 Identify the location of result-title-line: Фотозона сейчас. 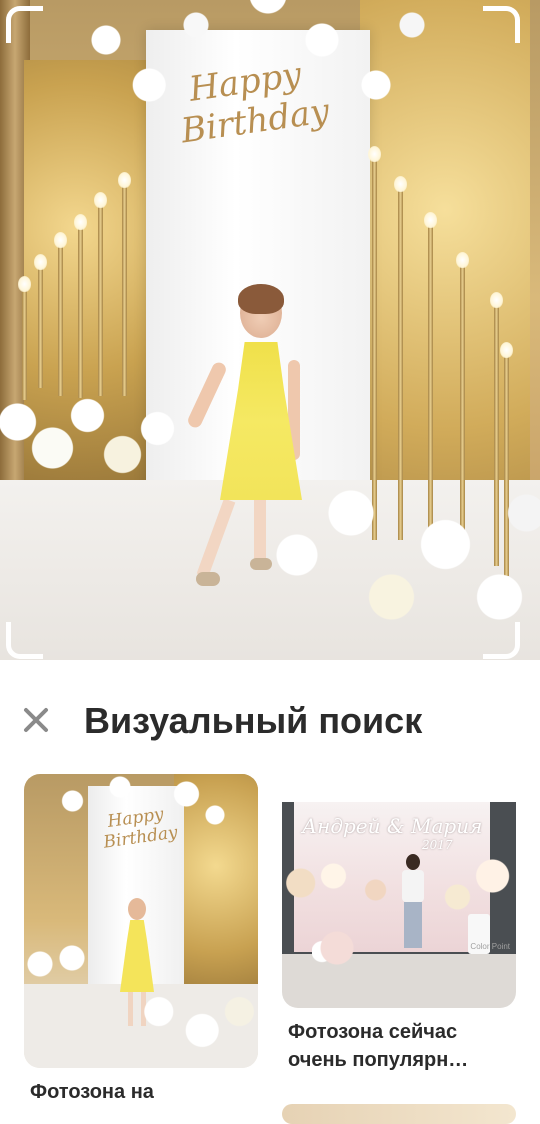
(373, 1032).